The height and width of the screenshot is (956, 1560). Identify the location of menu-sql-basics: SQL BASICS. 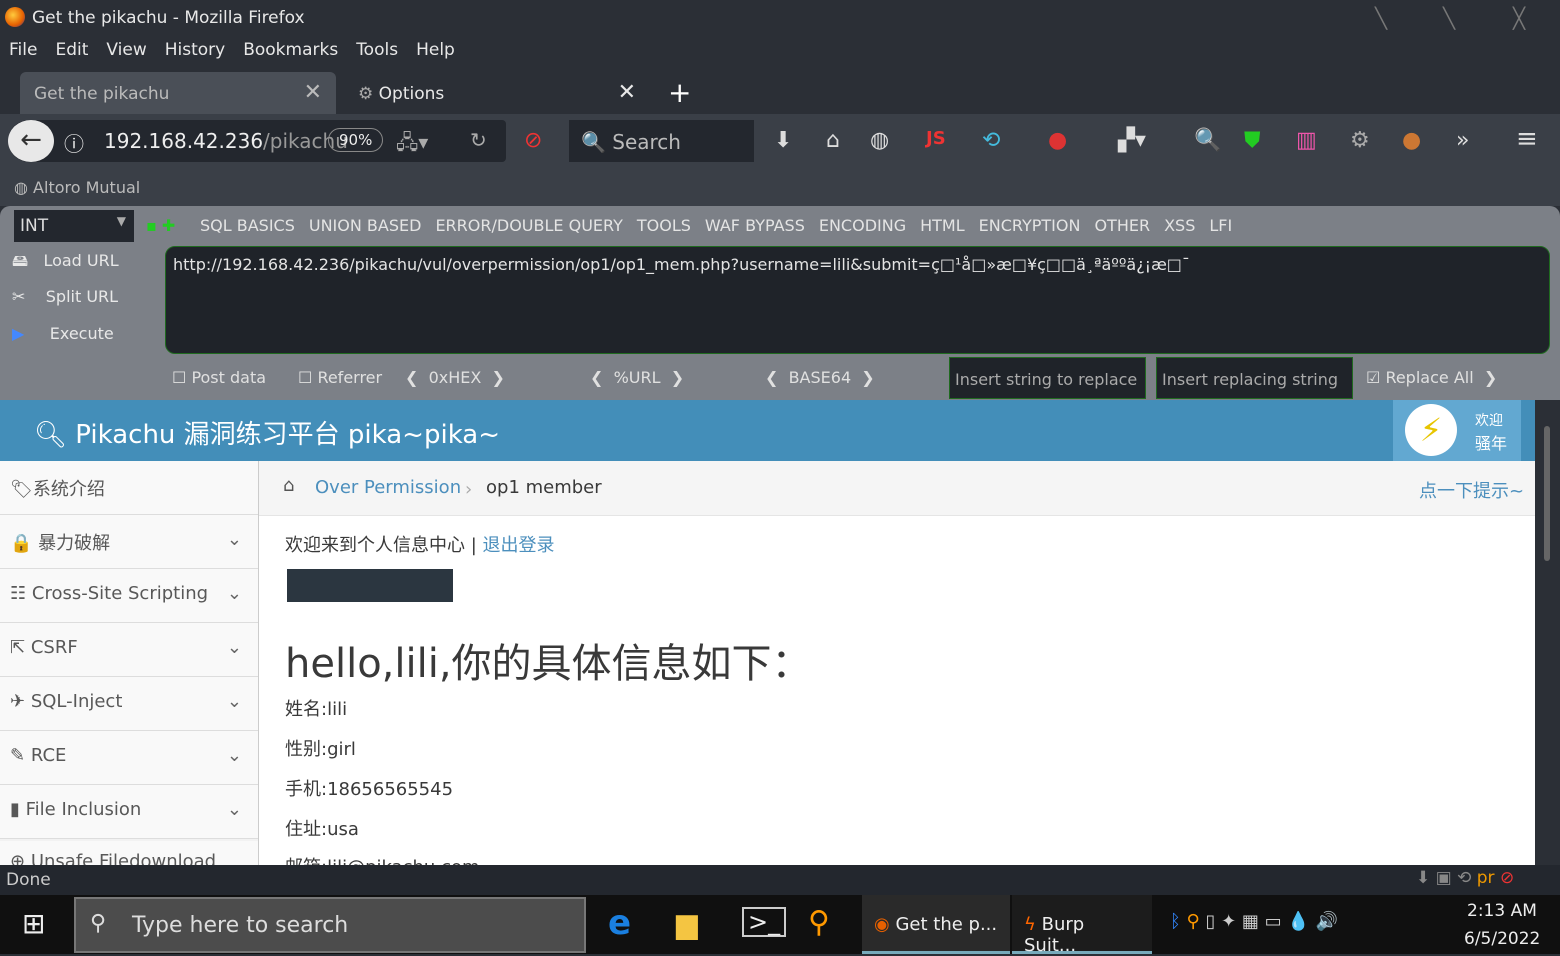
(247, 225).